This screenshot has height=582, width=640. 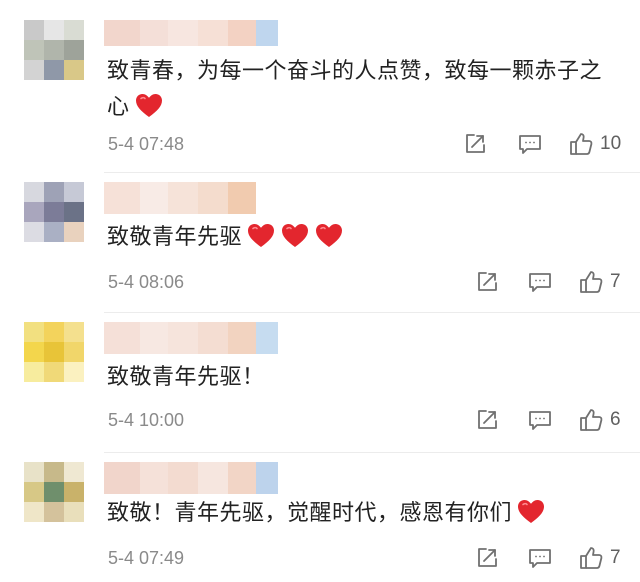 What do you see at coordinates (615, 419) in the screenshot?
I see `like-count: 6` at bounding box center [615, 419].